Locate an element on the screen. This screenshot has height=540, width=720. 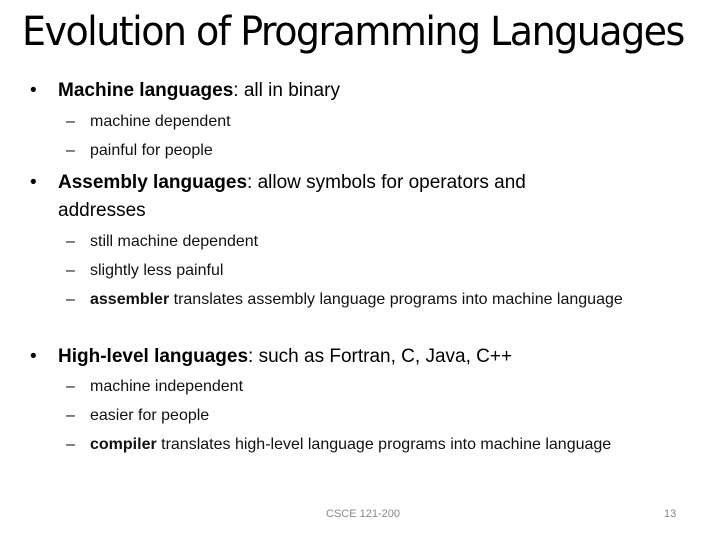
slide-title: Evolution of Programming Languages is located at coordinates (353, 32).